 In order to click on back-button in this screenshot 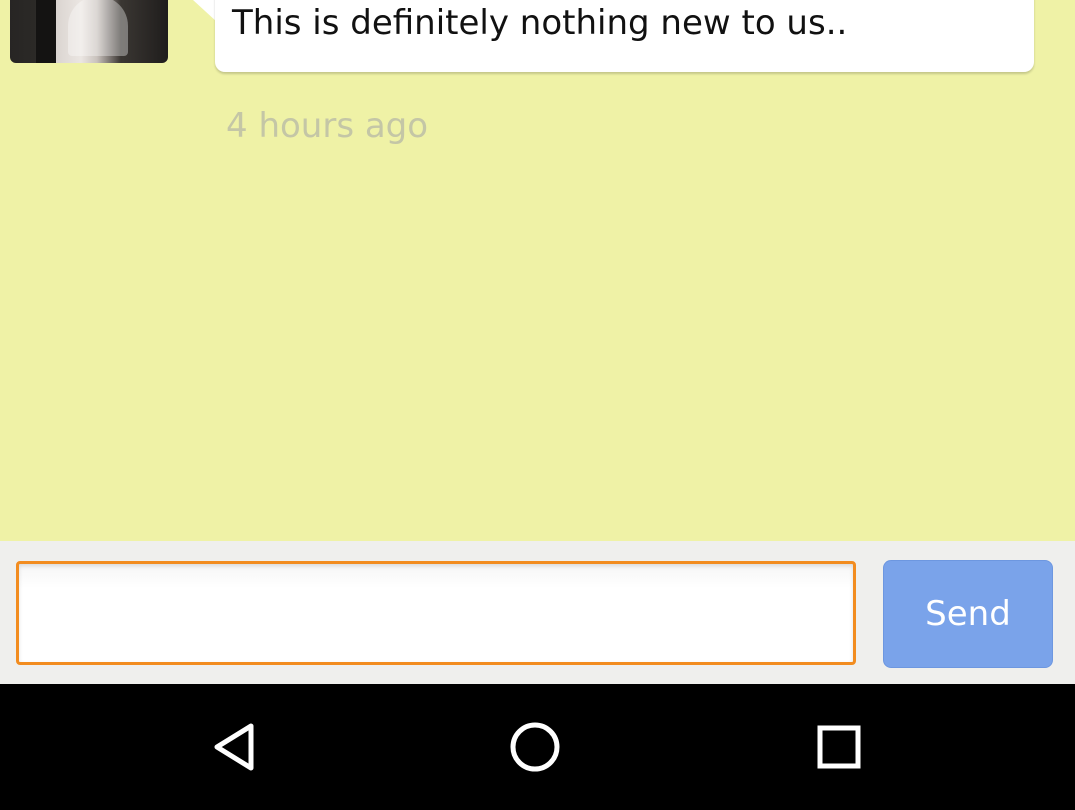, I will do `click(235, 747)`.